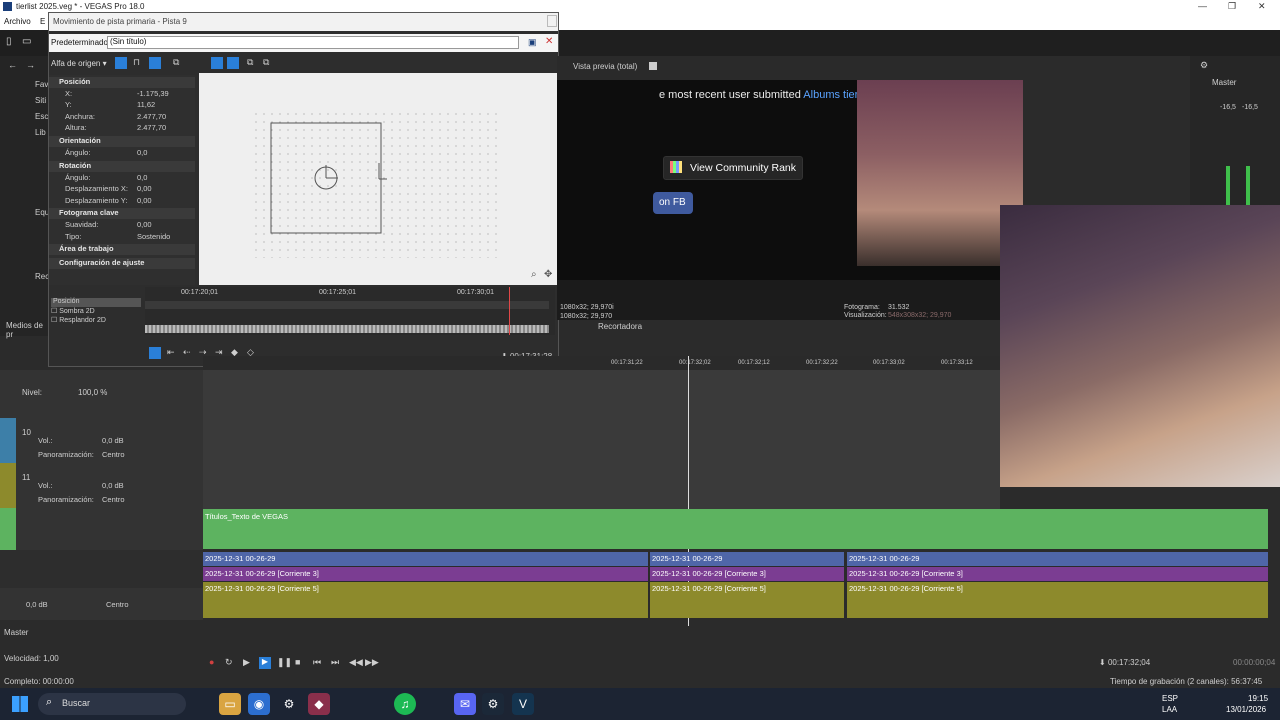  Describe the element at coordinates (12, 65) in the screenshot. I see `explorer-back-icon: ←` at that location.